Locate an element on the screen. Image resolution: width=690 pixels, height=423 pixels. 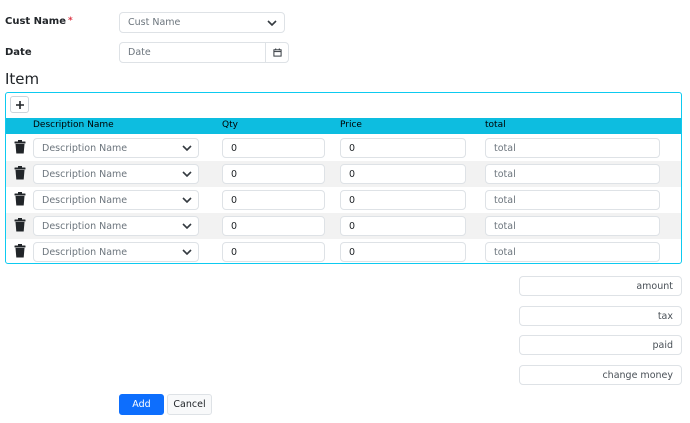
column-header-qty: Qty is located at coordinates (230, 125).